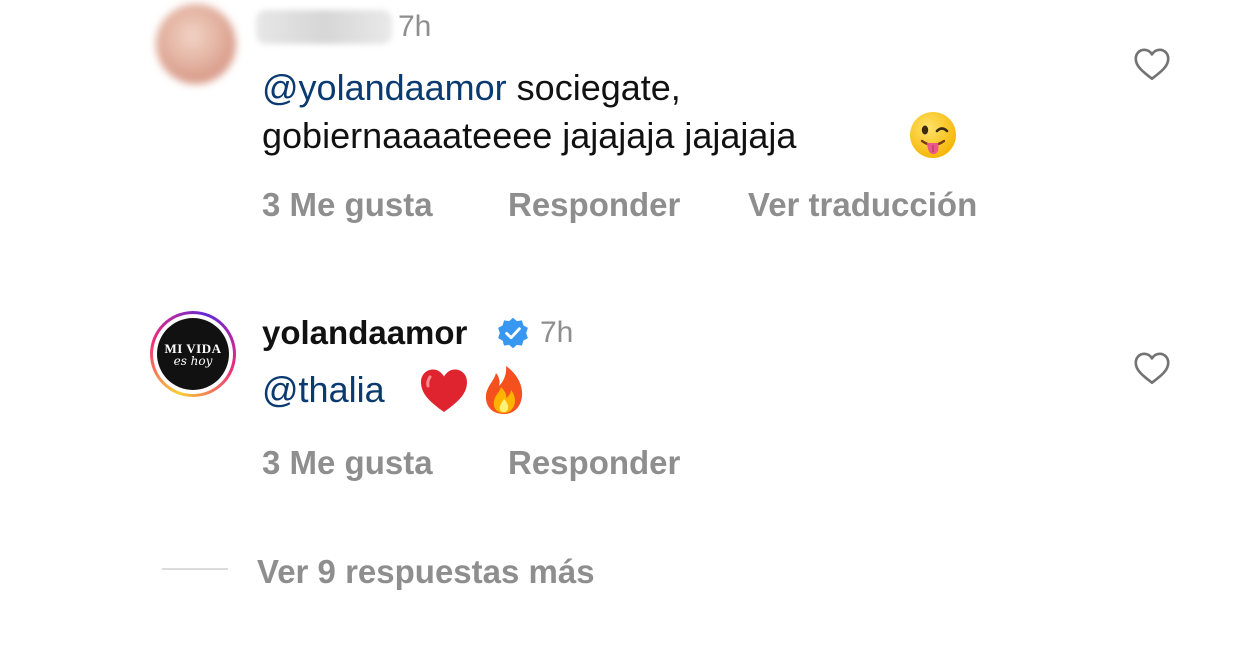 This screenshot has width=1242, height=656. I want to click on replies-divider, so click(195, 569).